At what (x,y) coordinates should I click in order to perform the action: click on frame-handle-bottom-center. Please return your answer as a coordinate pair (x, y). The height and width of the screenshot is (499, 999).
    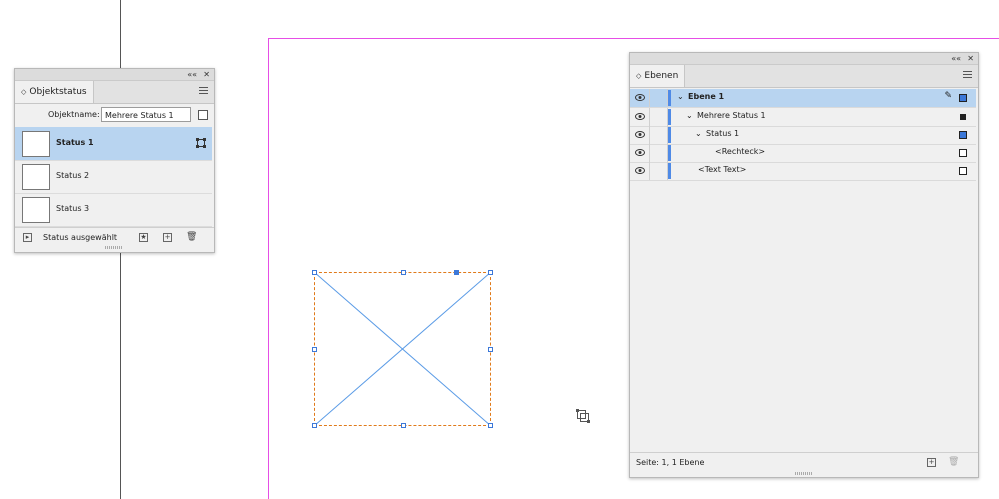
    Looking at the image, I should click on (403, 425).